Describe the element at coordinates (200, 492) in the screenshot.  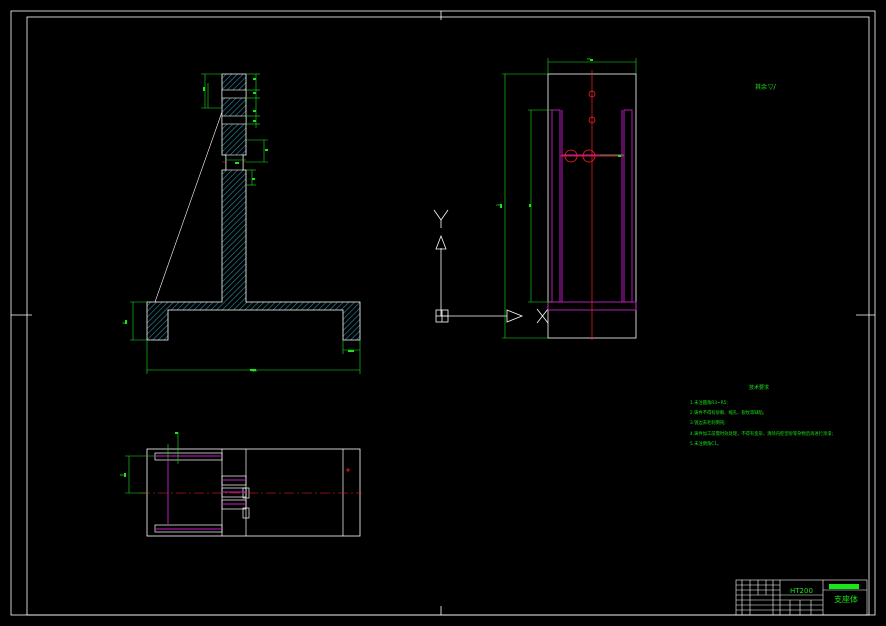
I see `top-view-hidden-lines` at that location.